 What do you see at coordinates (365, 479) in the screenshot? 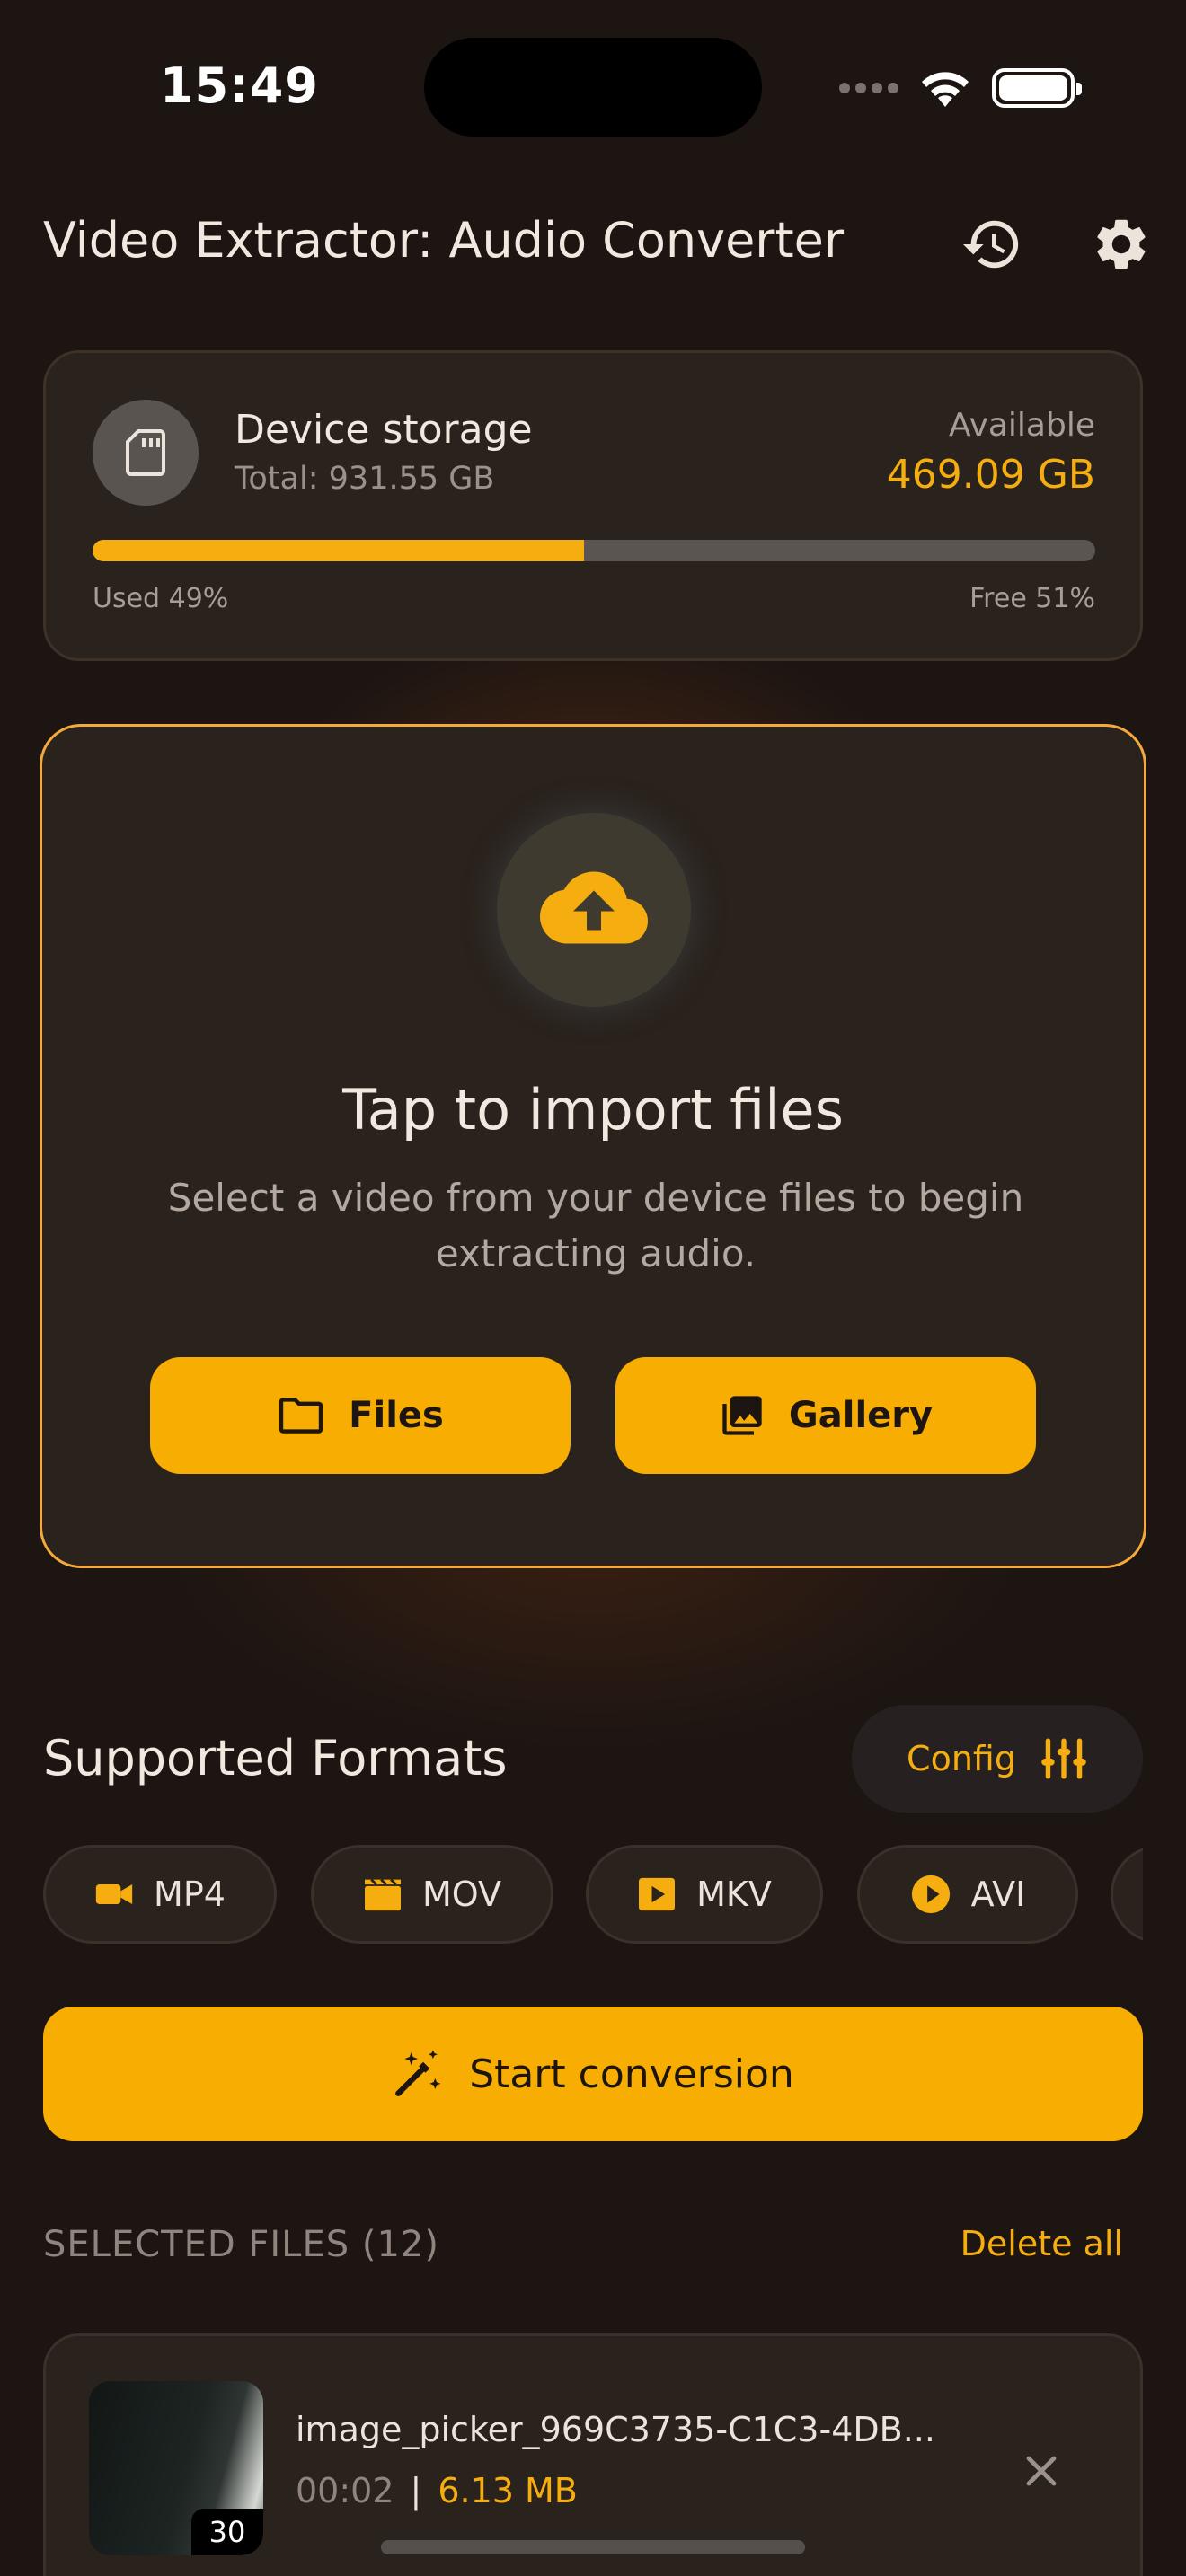
I see `storage-total: Total: 931.55 GB` at bounding box center [365, 479].